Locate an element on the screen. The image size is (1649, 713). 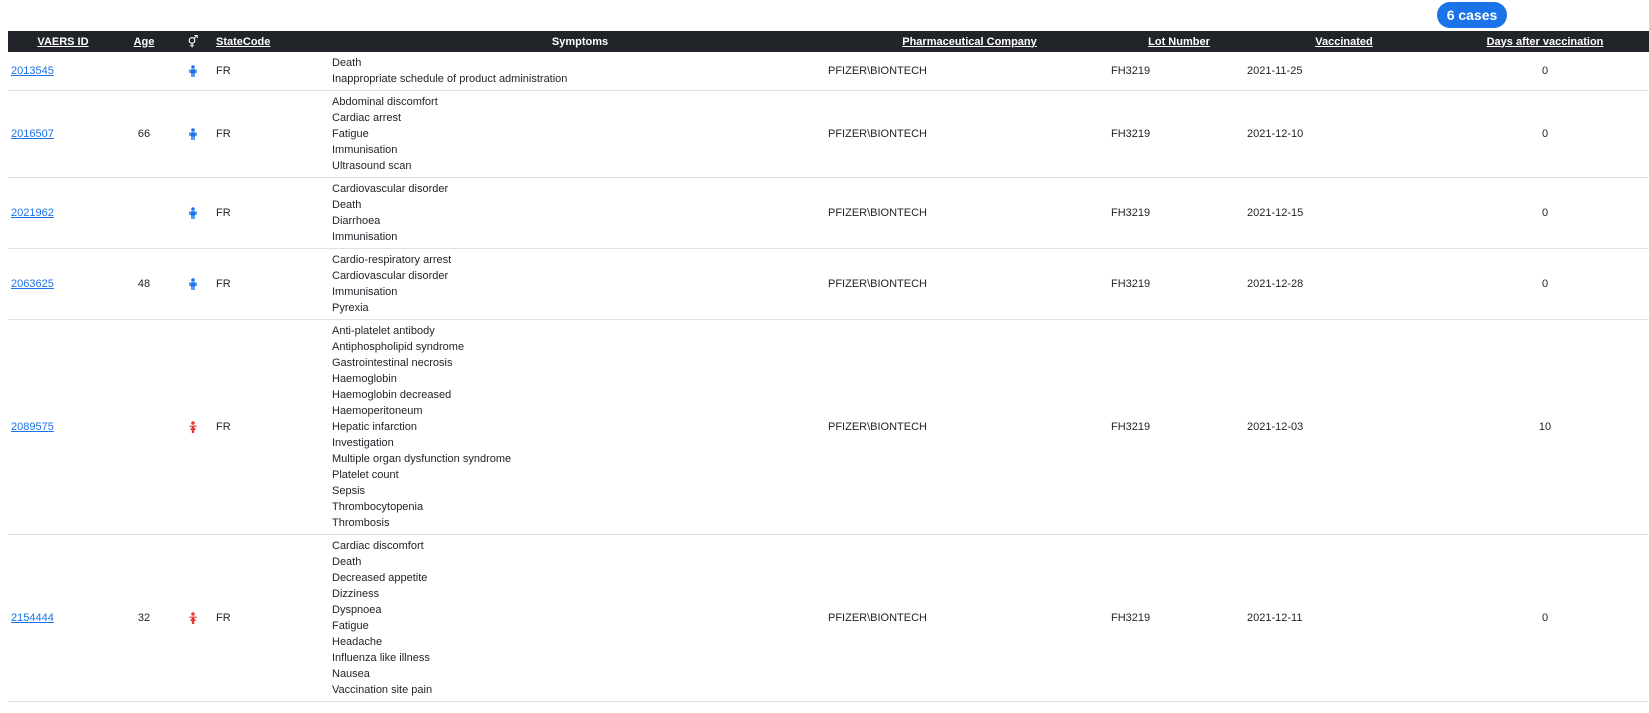
symptom-item: Abdominal discomfort is located at coordinates (385, 102).